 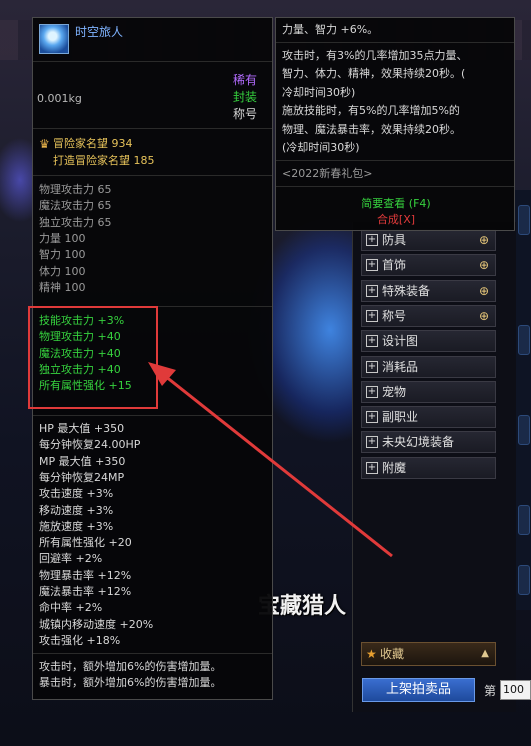 I want to click on extra-stat: 城镇内移动速度 +20%, so click(x=96, y=624).